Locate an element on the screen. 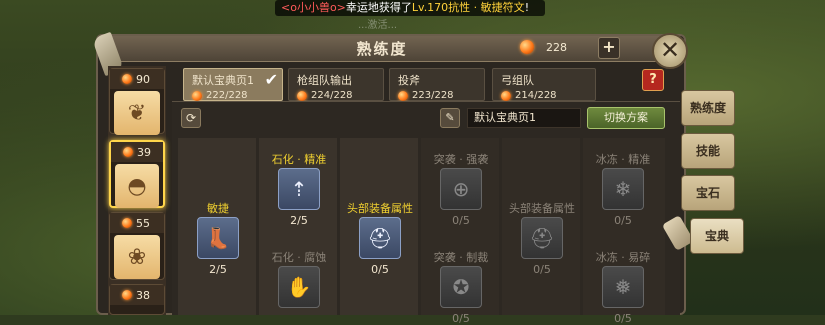 This screenshot has height=325, width=825. page-tab-name: 枪组队输出 is located at coordinates (324, 80).